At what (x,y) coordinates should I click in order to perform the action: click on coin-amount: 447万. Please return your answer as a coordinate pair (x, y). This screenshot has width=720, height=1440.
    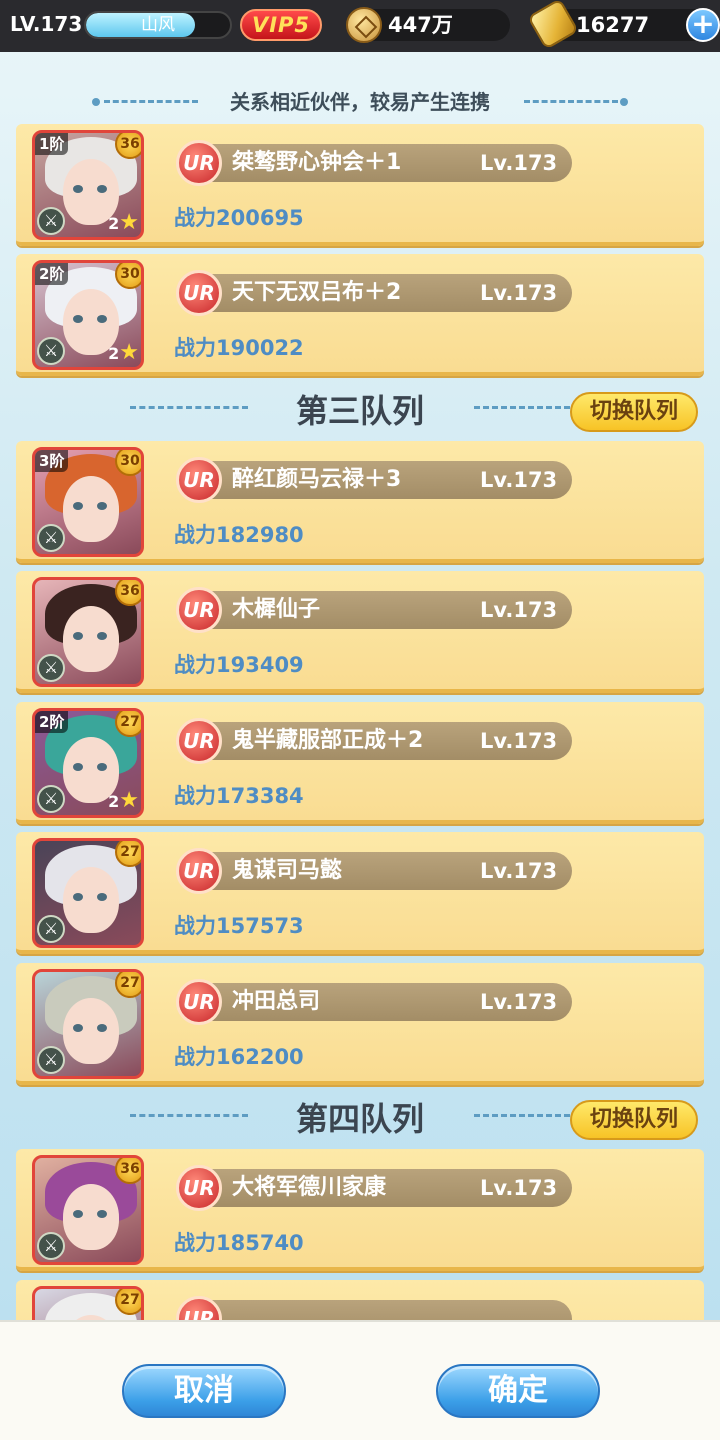
    Looking at the image, I should click on (420, 25).